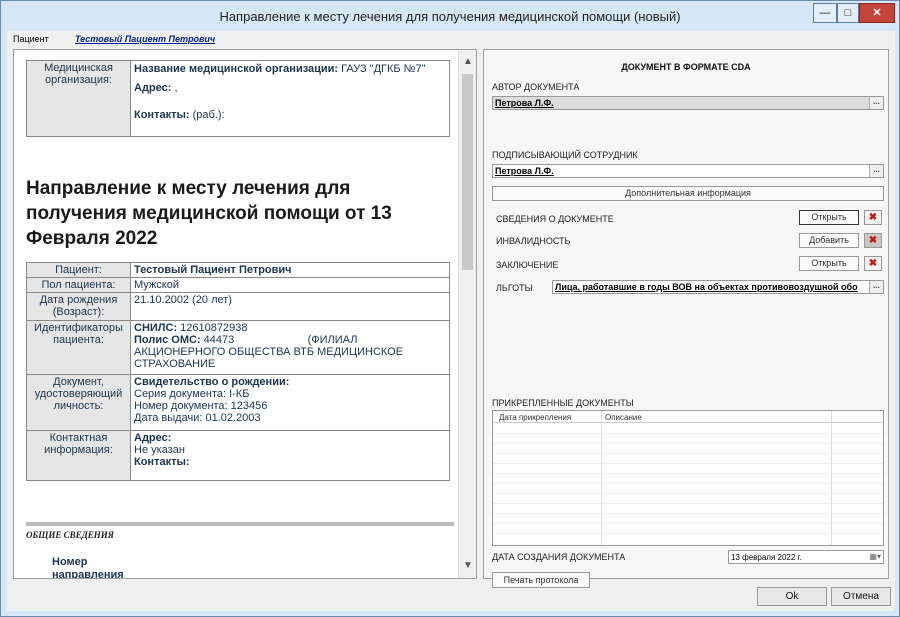 The image size is (900, 617). I want to click on document-scrollbar: ▲ ▼, so click(467, 314).